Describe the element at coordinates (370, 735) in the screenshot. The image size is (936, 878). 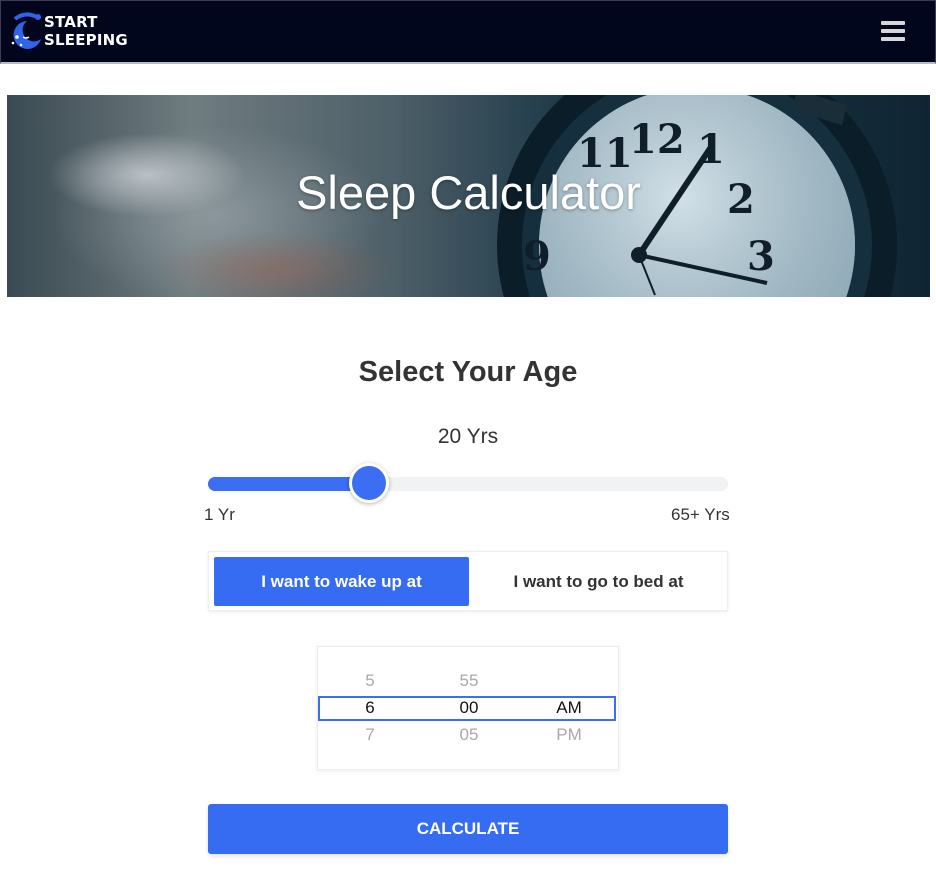
I see `hour-next: 7` at that location.